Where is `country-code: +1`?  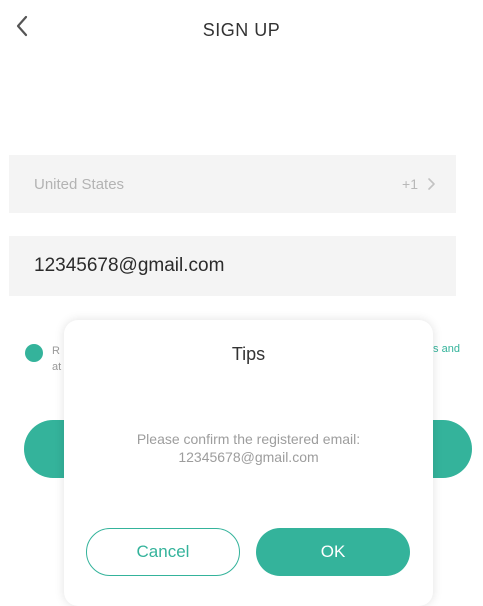
country-code: +1 is located at coordinates (410, 184).